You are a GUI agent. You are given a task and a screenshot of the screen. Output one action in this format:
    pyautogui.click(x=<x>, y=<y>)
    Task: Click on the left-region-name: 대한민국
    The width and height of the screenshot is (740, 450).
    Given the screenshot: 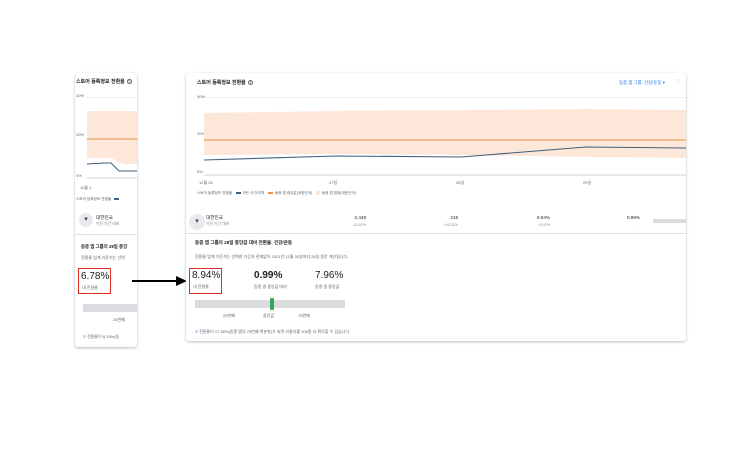 What is the action you would take?
    pyautogui.click(x=104, y=217)
    